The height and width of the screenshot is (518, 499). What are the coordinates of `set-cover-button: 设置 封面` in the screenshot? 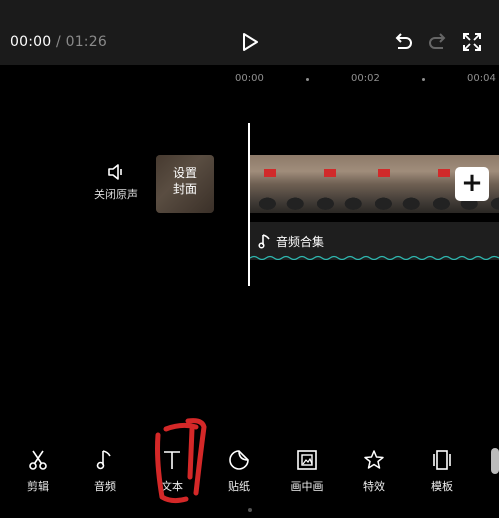 It's located at (185, 184).